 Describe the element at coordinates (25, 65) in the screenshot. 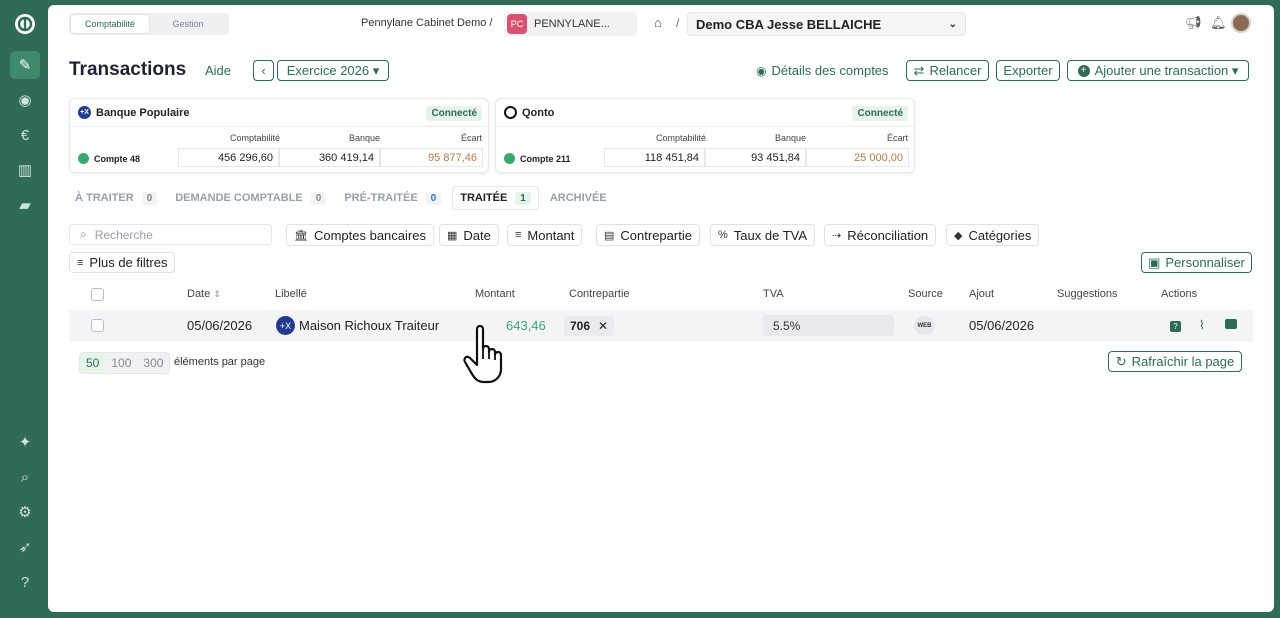

I see `accounting-pen-icon: ✎` at that location.